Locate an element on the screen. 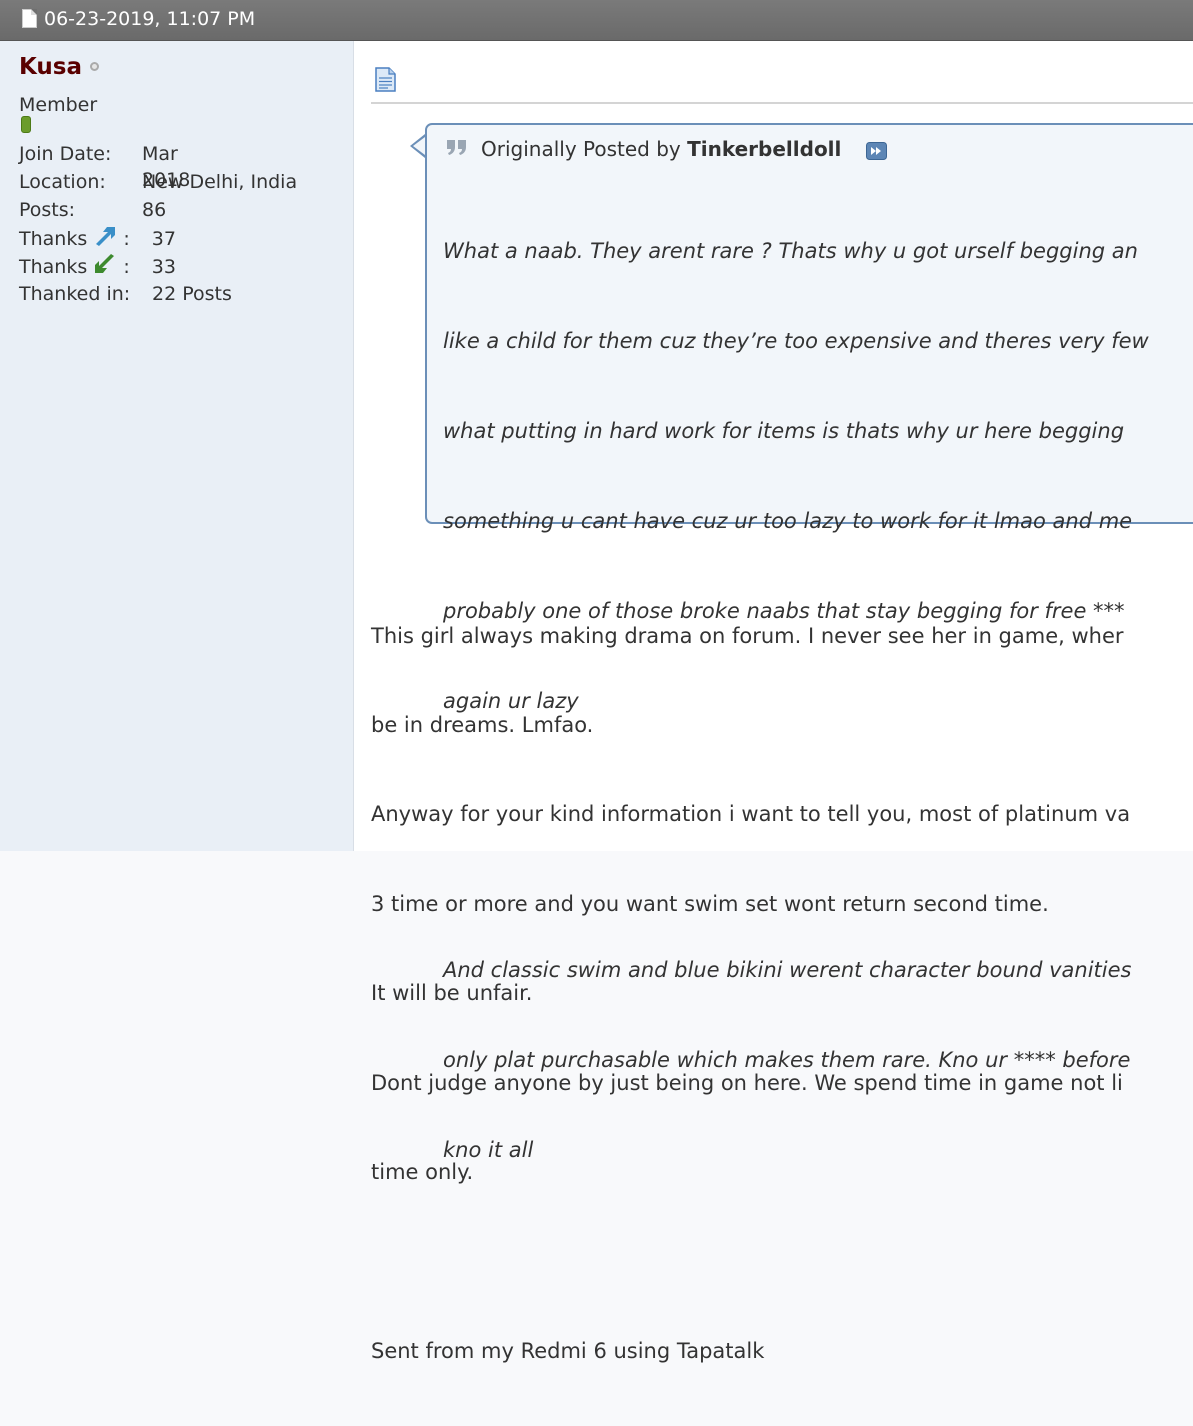 Image resolution: width=1193 pixels, height=1426 pixels. posts-row: Posts: 86 is located at coordinates (92, 210).